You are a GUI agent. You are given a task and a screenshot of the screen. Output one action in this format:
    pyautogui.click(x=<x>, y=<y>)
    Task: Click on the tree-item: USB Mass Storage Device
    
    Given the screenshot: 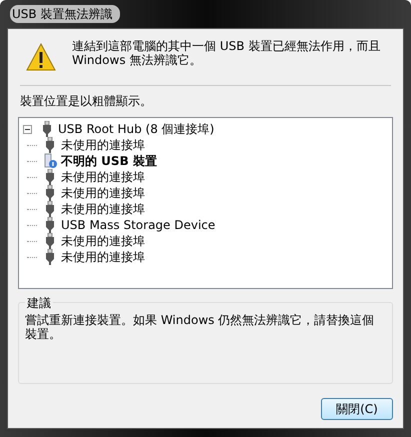 What is the action you would take?
    pyautogui.click(x=138, y=225)
    